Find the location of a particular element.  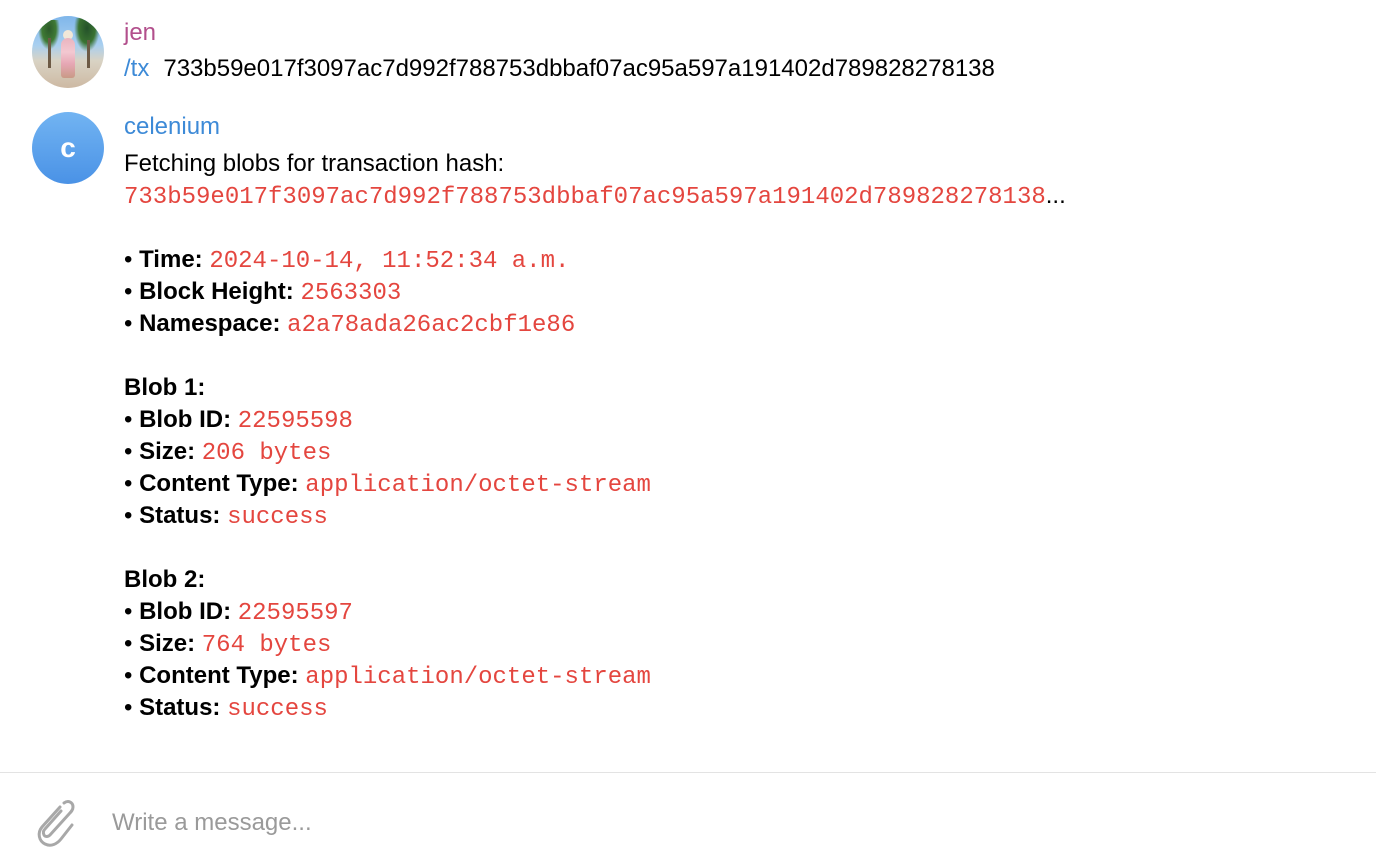

sender-name: celenium is located at coordinates (172, 127).